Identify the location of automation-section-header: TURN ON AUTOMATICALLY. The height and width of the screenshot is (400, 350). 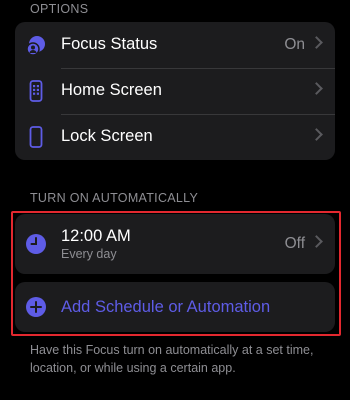
(114, 198).